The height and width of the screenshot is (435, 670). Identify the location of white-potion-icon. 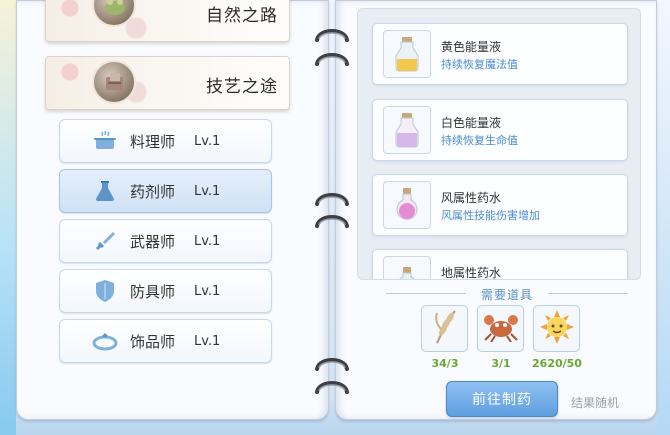
(407, 130).